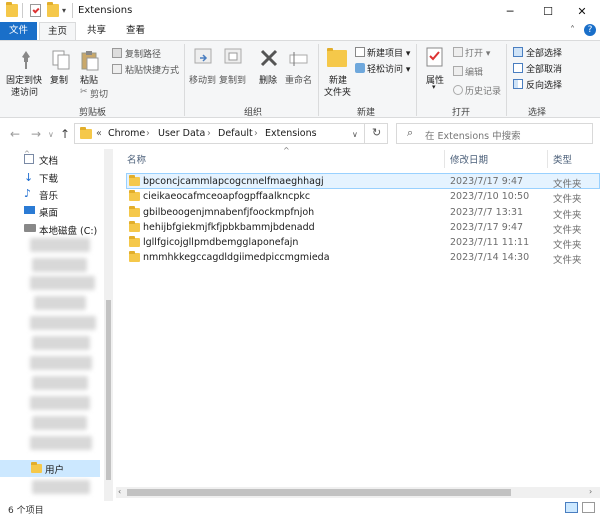  I want to click on open-button: 打开 ▾, so click(477, 52).